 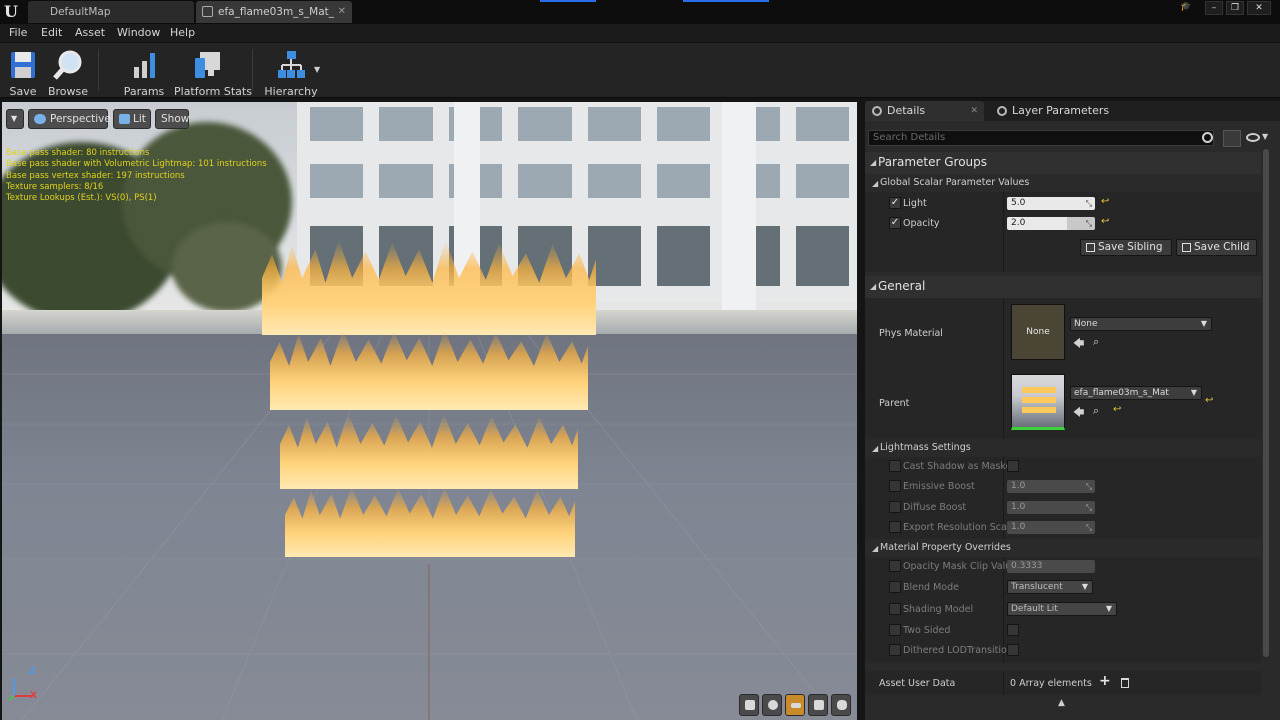 What do you see at coordinates (906, 110) in the screenshot?
I see `tab-details-label: Details` at bounding box center [906, 110].